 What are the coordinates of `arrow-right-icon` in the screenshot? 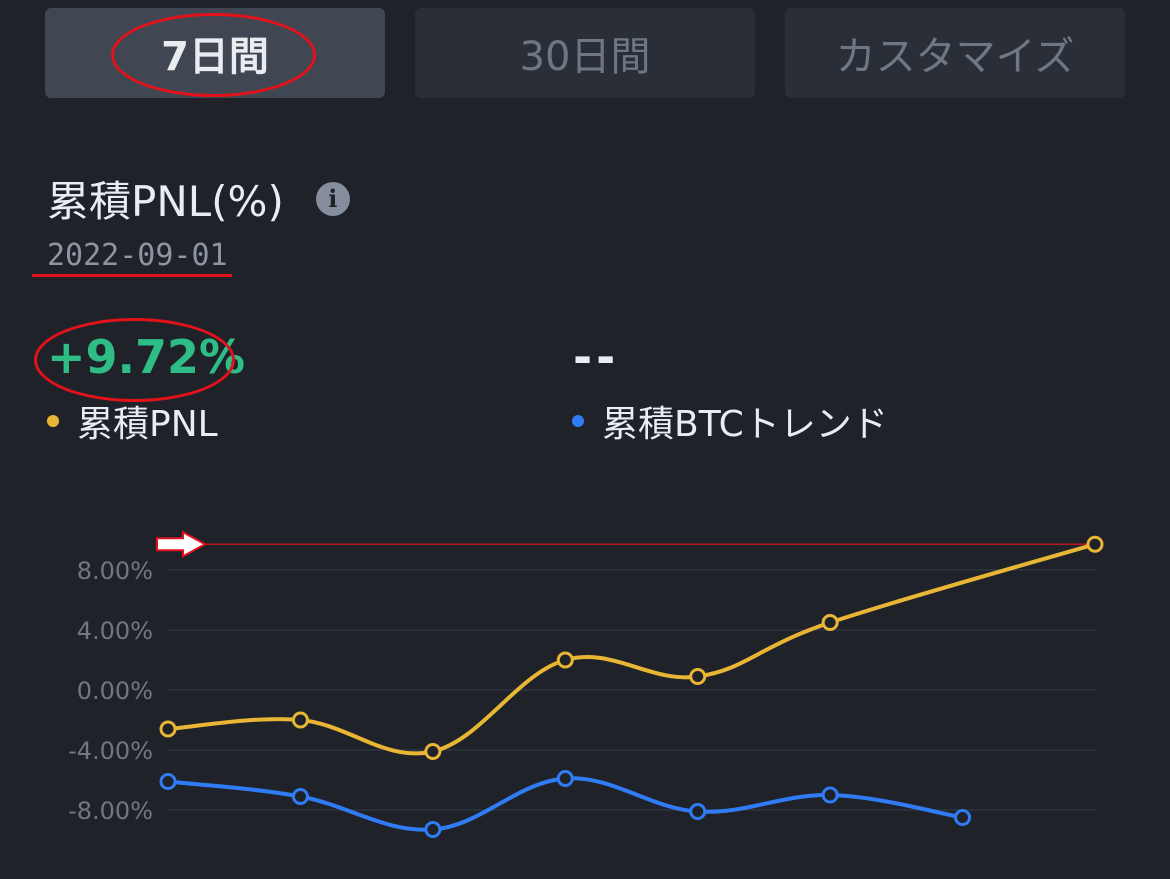 It's located at (182, 544).